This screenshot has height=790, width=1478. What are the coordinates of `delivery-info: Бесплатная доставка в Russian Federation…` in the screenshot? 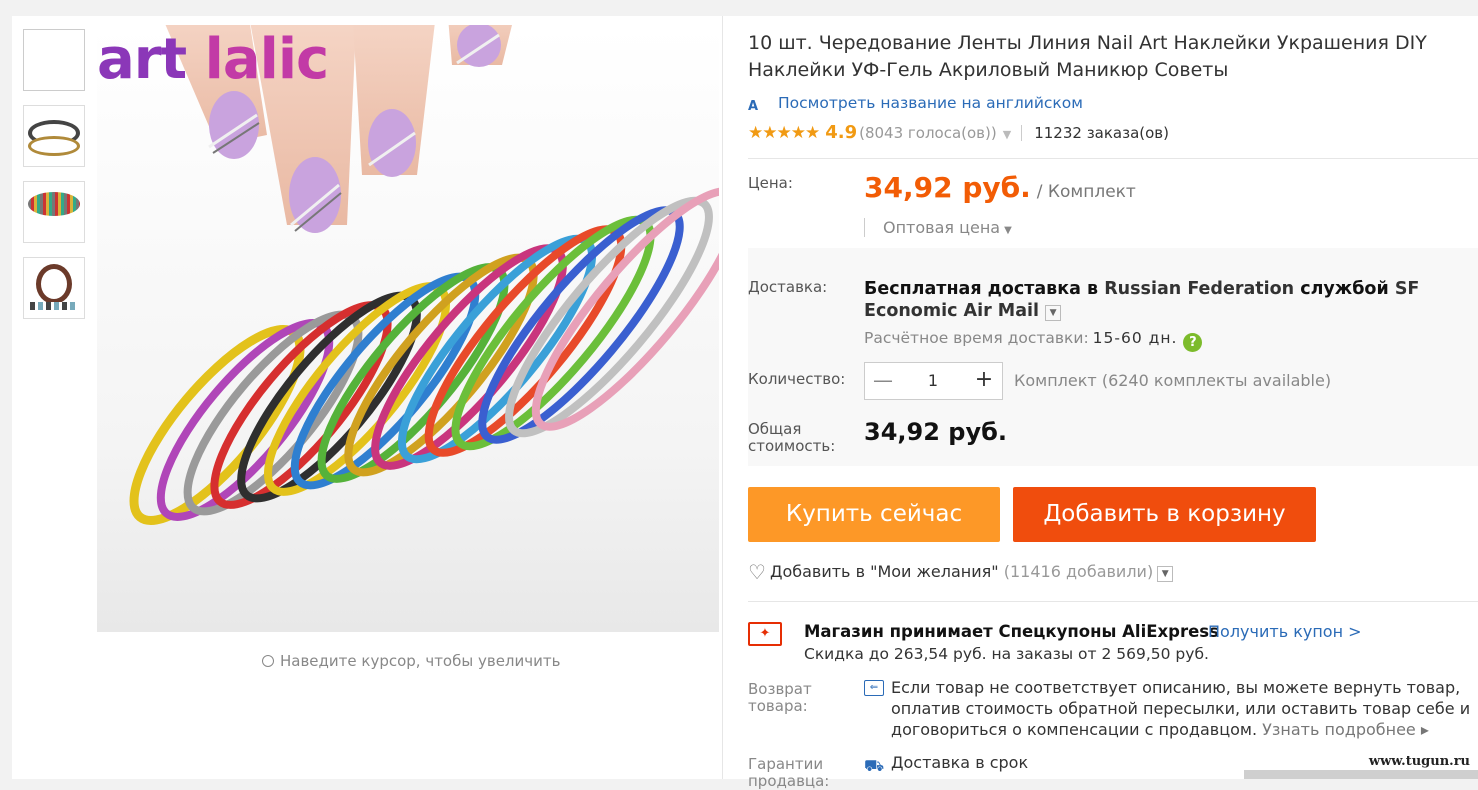 It's located at (1142, 300).